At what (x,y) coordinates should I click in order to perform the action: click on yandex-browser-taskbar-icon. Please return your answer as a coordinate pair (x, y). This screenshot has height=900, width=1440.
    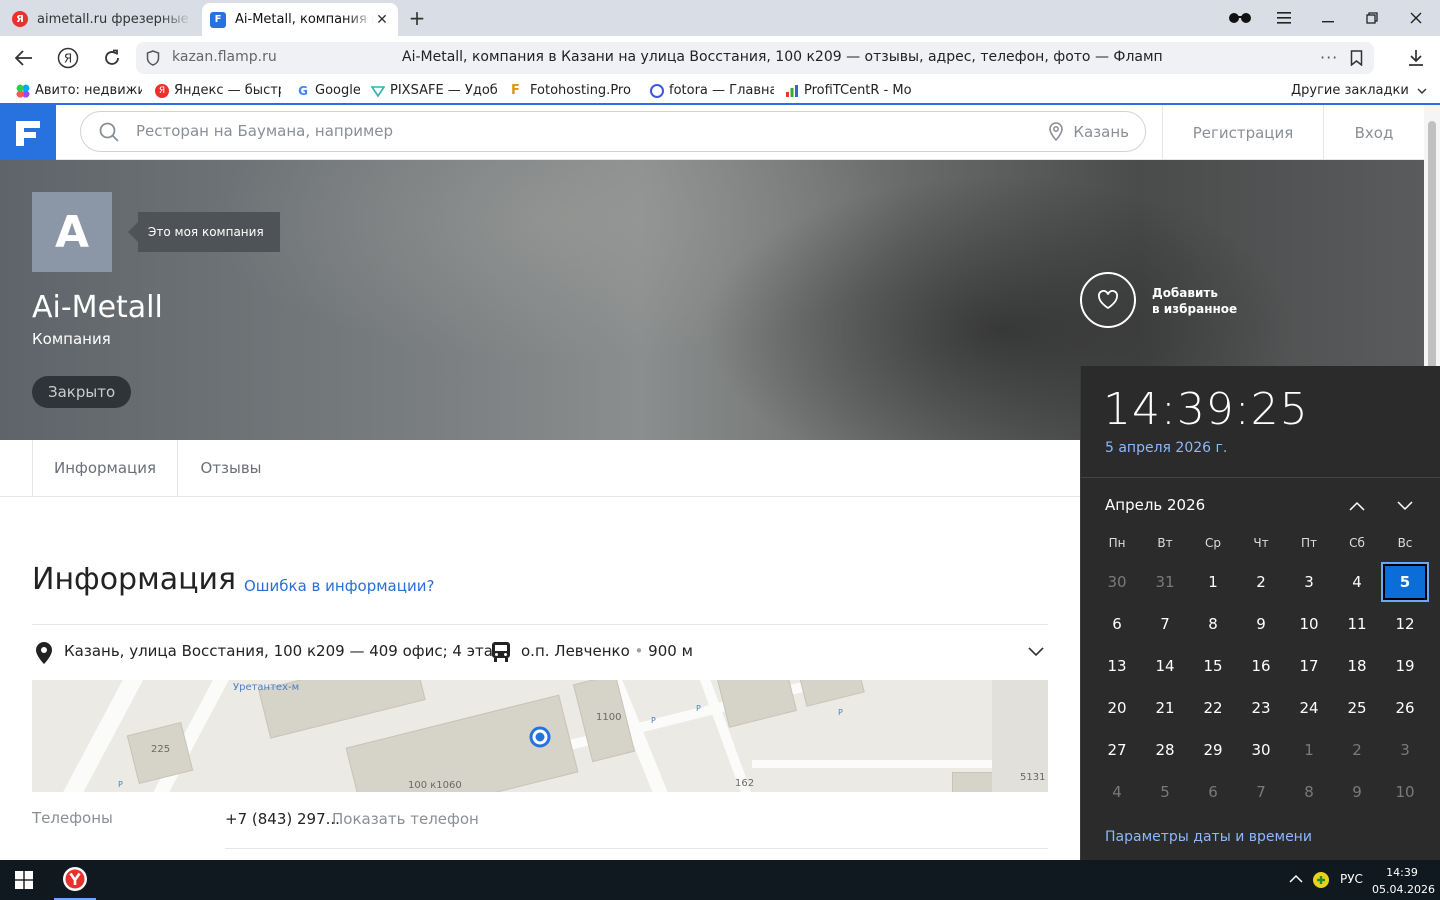
    Looking at the image, I should click on (75, 880).